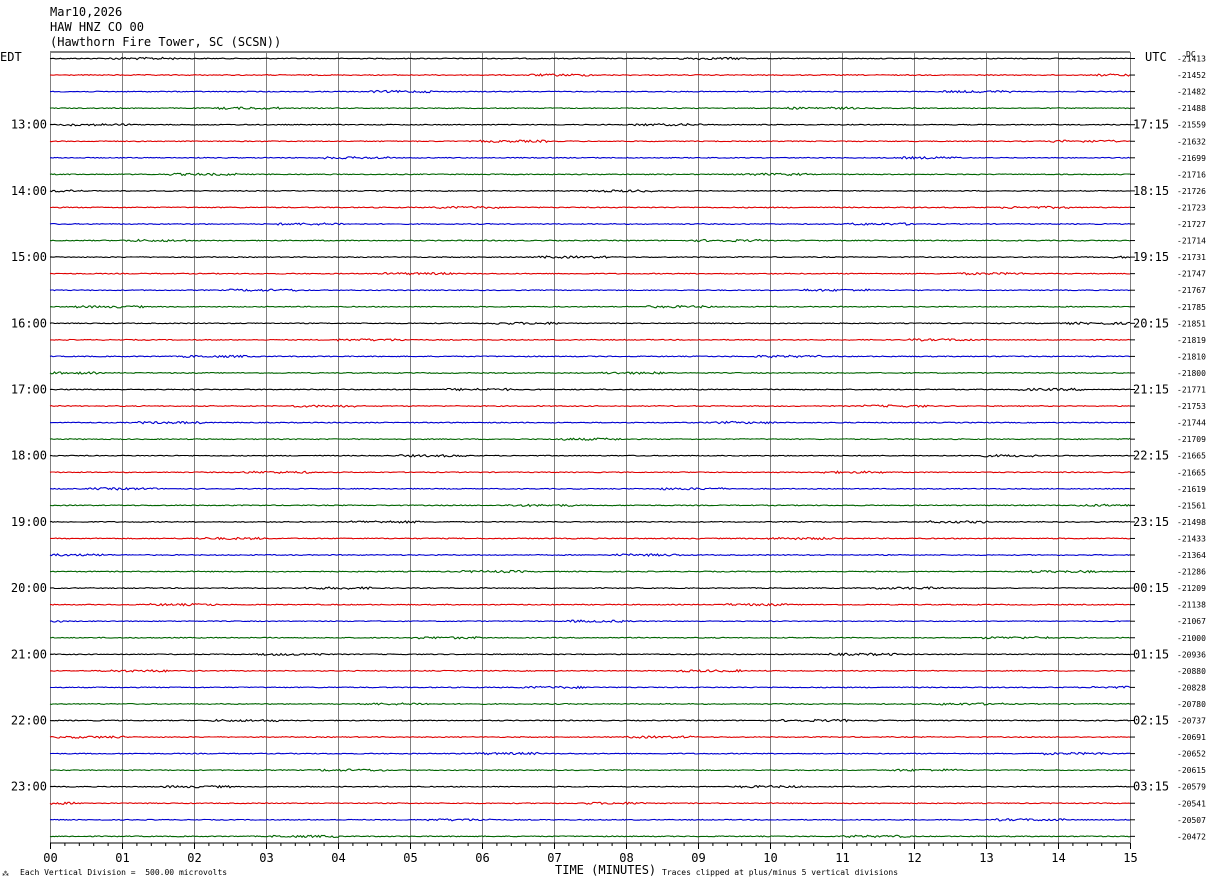 The image size is (1210, 886). I want to click on left-hour-label: 15:00, so click(29, 257).